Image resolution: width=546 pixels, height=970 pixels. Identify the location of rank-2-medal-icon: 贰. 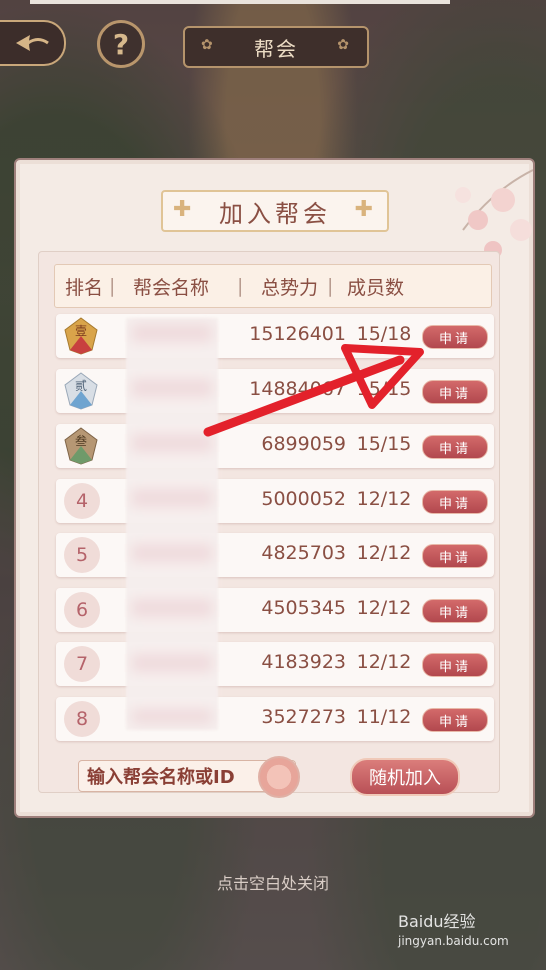
(81, 391).